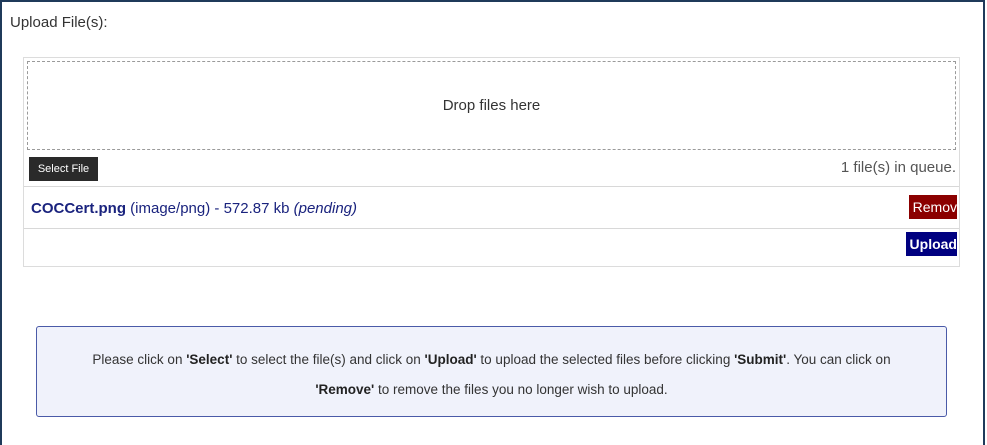  Describe the element at coordinates (139, 359) in the screenshot. I see `notice-text: Please click on` at that location.